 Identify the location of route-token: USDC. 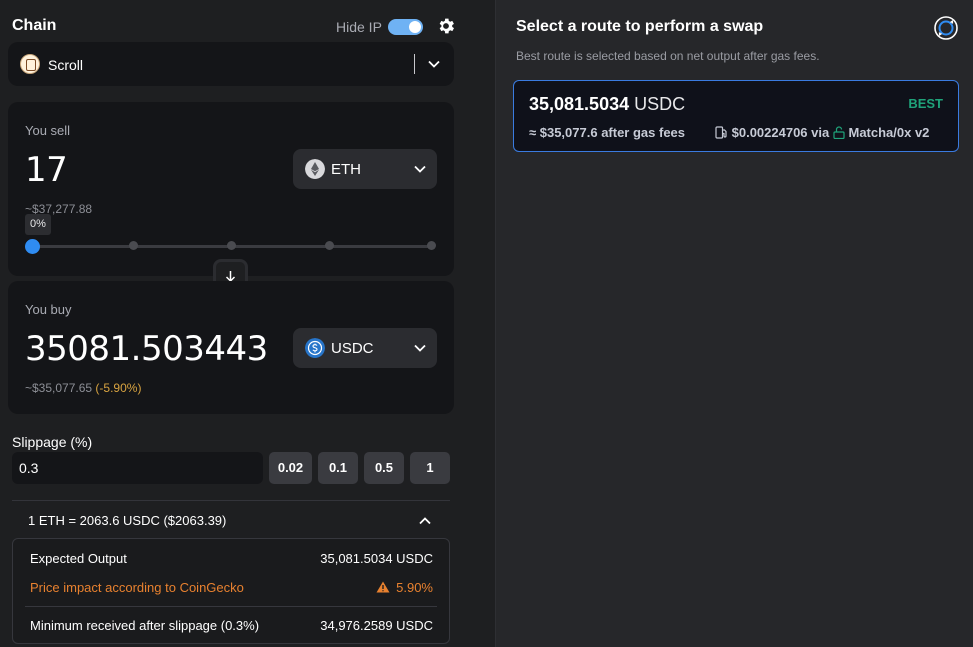
(660, 104).